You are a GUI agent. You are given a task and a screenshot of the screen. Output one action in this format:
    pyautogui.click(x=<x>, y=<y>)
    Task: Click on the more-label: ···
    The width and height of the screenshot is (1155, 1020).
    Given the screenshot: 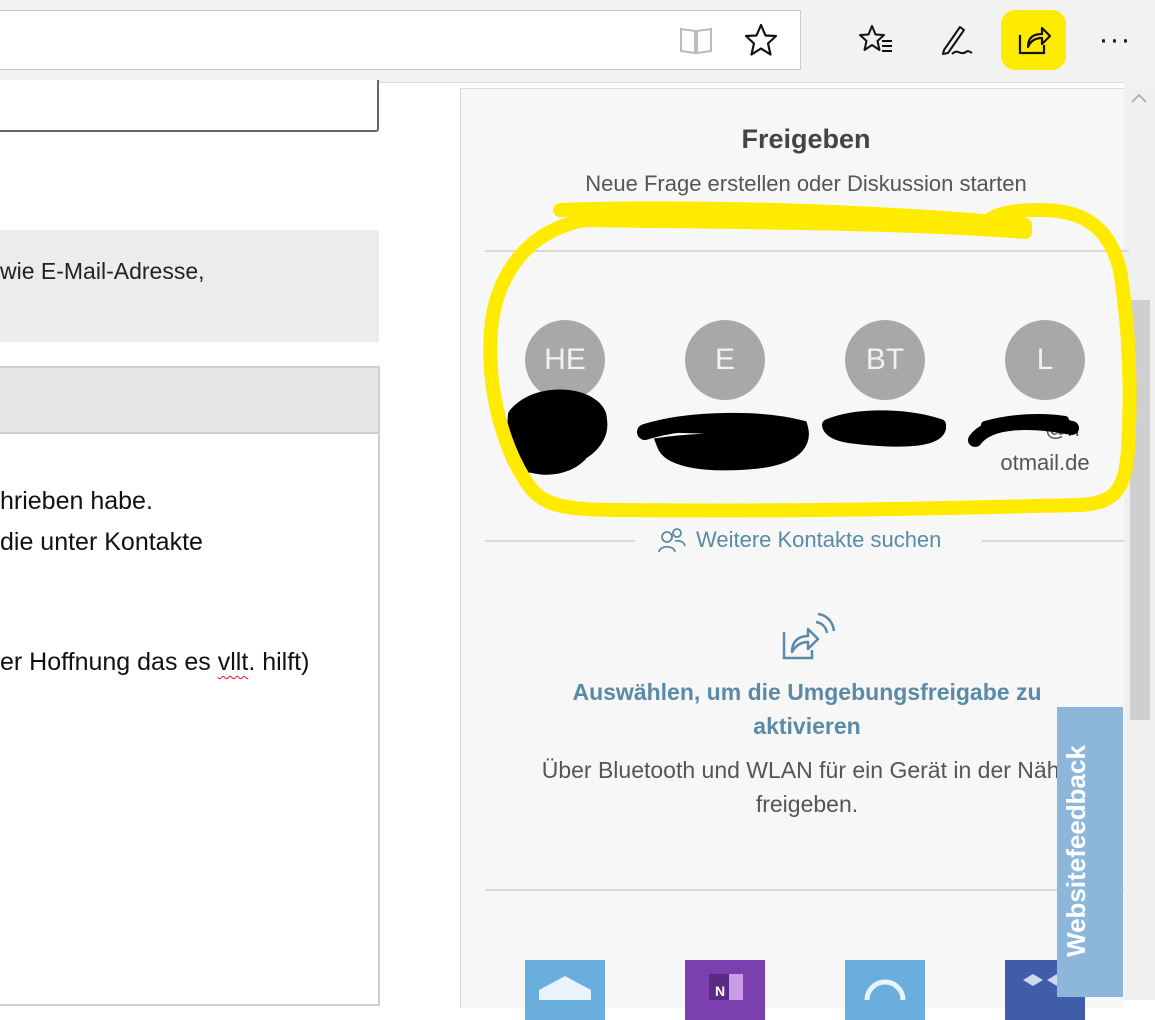 What is the action you would take?
    pyautogui.click(x=1115, y=39)
    